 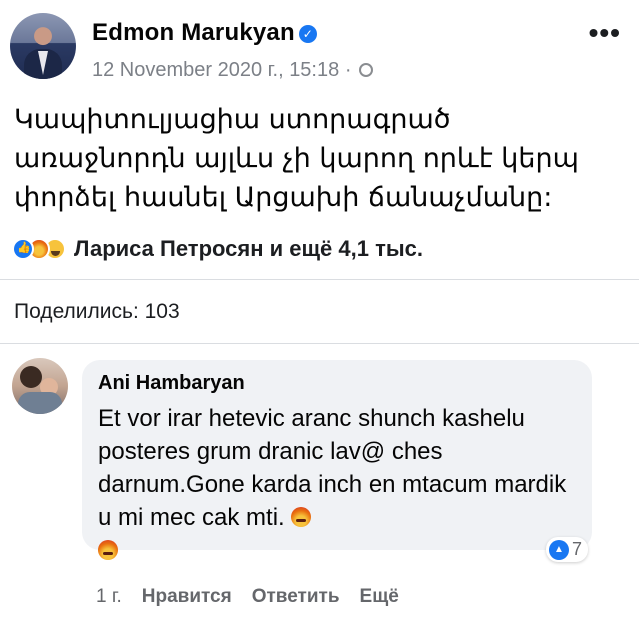 I want to click on verified-badge-icon: ✓, so click(x=307, y=34).